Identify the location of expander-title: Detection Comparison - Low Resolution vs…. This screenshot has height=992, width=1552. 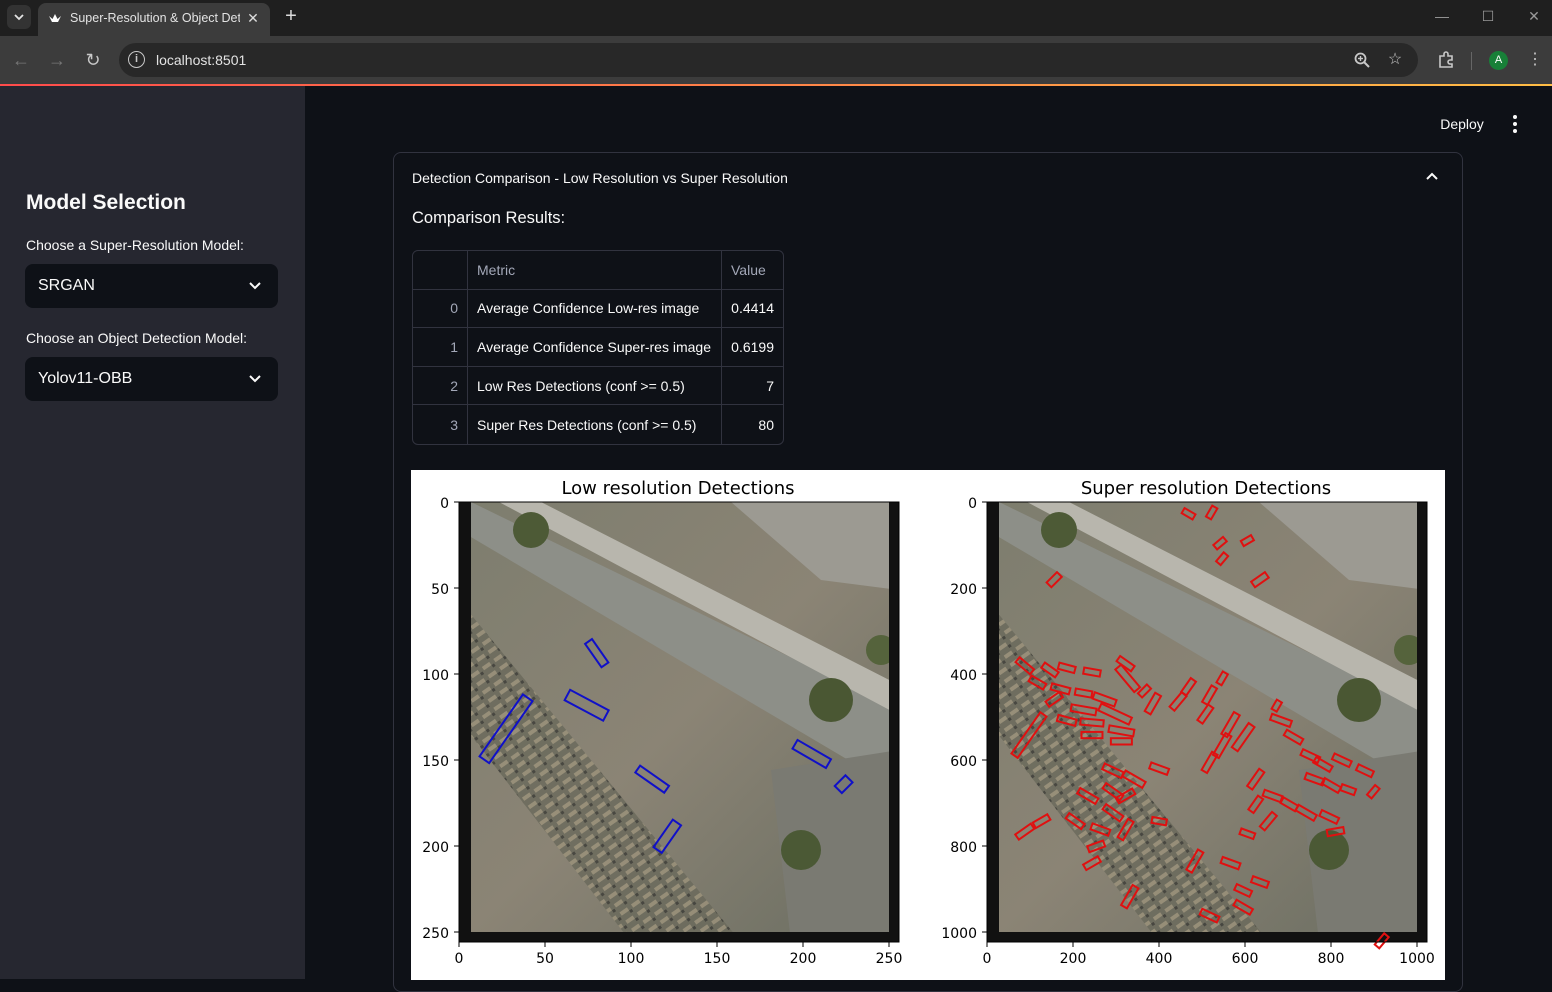
(600, 178).